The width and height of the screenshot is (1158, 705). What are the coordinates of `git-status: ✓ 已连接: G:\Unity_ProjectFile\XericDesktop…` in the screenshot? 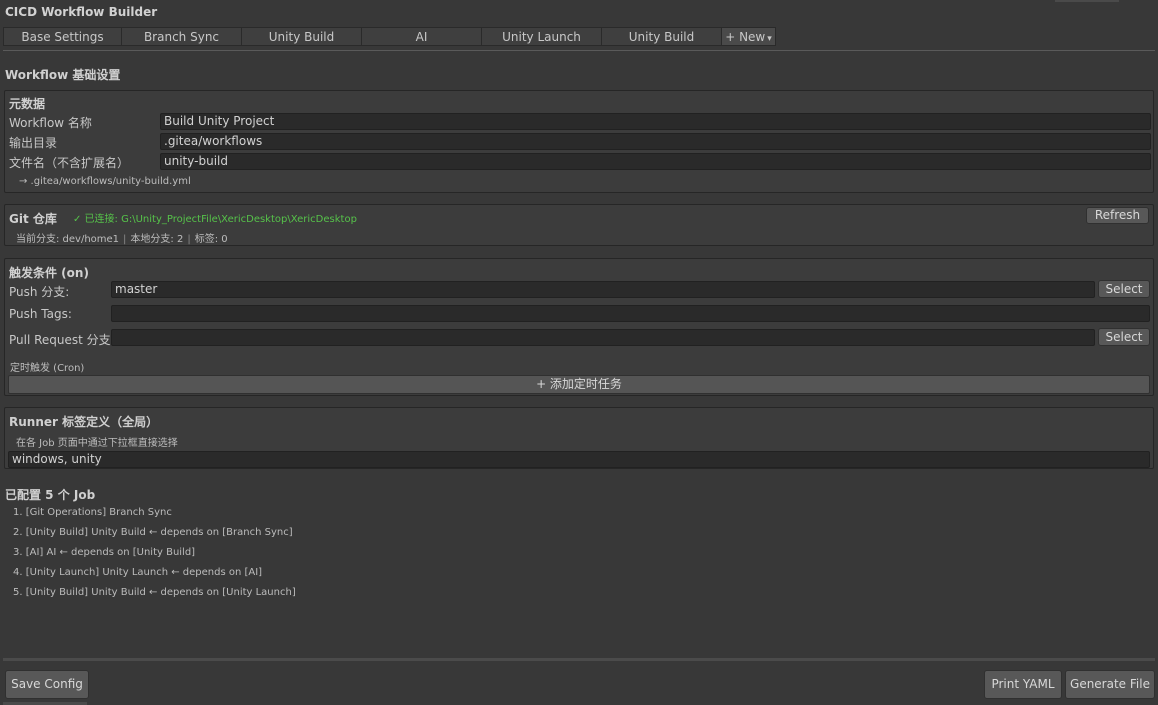 It's located at (215, 219).